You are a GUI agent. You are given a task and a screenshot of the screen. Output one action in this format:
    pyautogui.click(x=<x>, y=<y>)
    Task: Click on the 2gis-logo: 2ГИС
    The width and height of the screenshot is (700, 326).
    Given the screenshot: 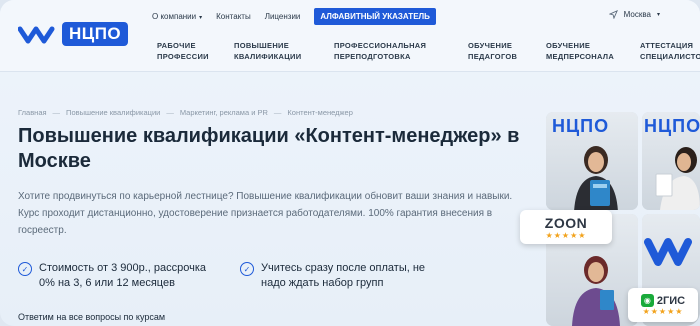 What is the action you would take?
    pyautogui.click(x=671, y=300)
    